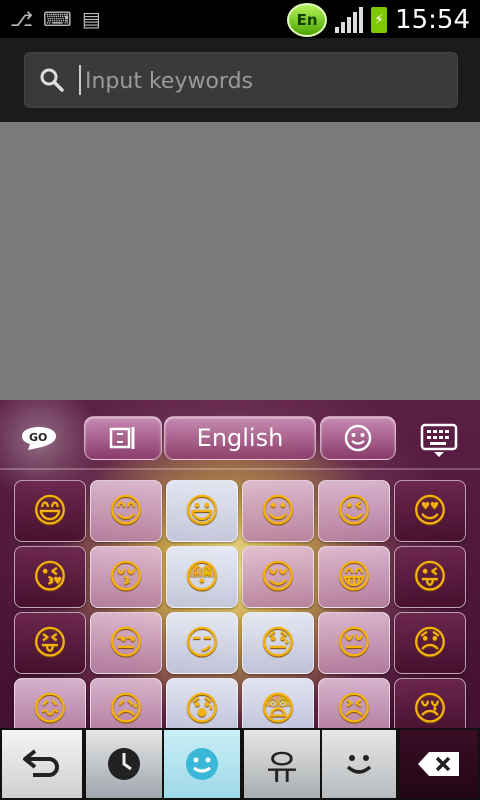 Image resolution: width=480 pixels, height=800 pixels. Describe the element at coordinates (240, 469) in the screenshot. I see `toolbar-divider` at that location.